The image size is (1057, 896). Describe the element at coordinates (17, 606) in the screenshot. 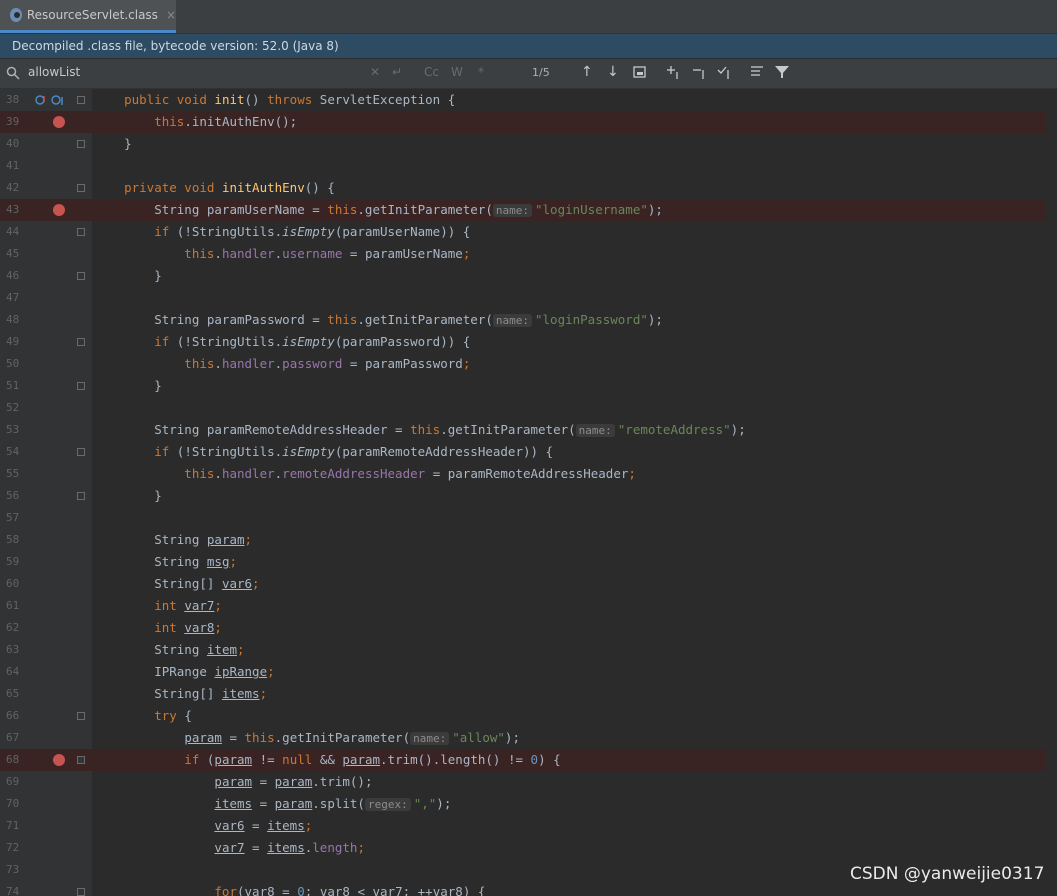

I see `line-number: 61` at that location.